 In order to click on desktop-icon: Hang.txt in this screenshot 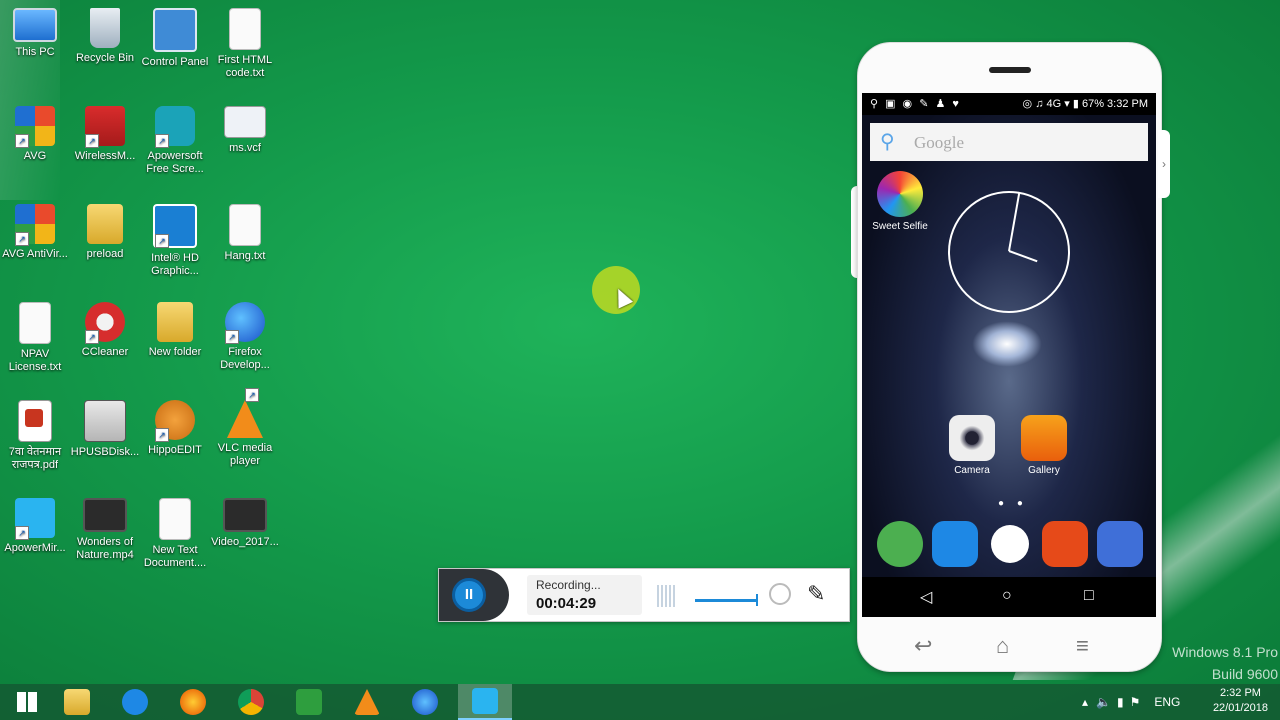, I will do `click(245, 233)`.